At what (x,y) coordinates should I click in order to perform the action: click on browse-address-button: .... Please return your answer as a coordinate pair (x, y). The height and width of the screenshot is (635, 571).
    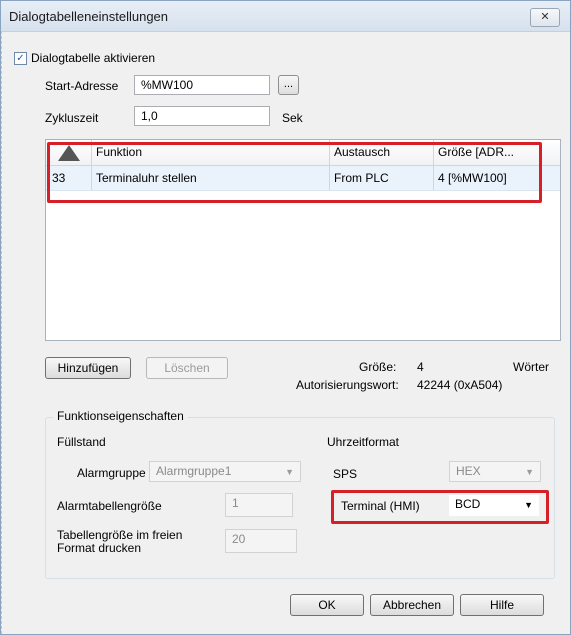
    Looking at the image, I should click on (288, 85).